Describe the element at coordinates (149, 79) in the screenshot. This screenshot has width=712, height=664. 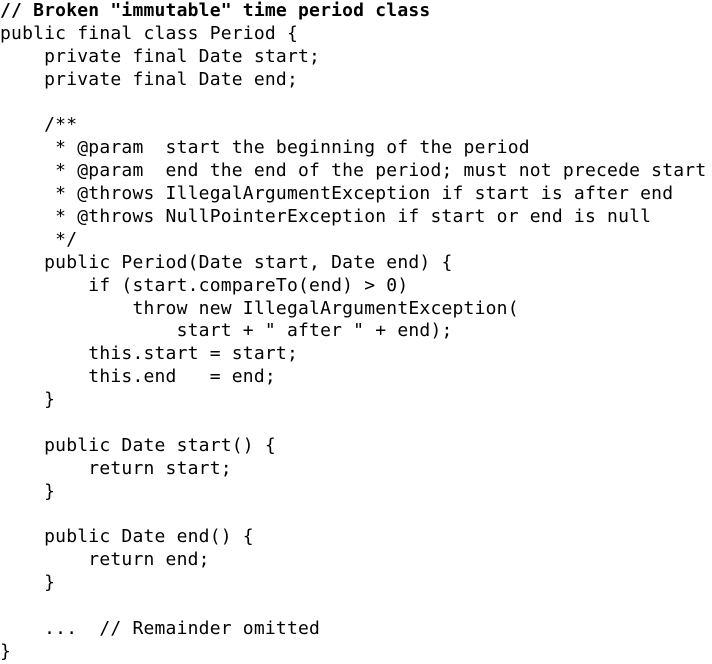
I see `code-line: private final Date end;` at that location.